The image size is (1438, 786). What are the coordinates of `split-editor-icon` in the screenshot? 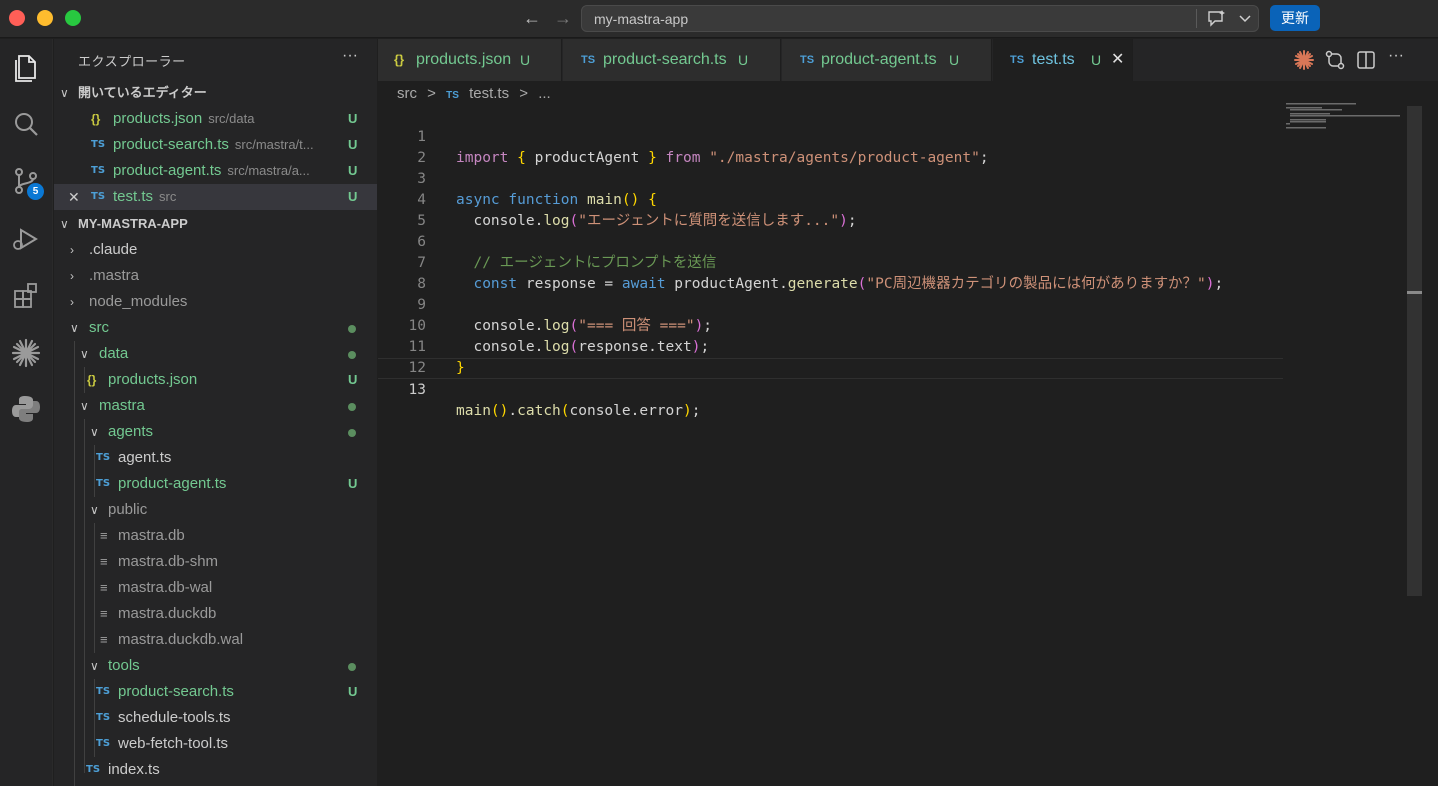 It's located at (1366, 60).